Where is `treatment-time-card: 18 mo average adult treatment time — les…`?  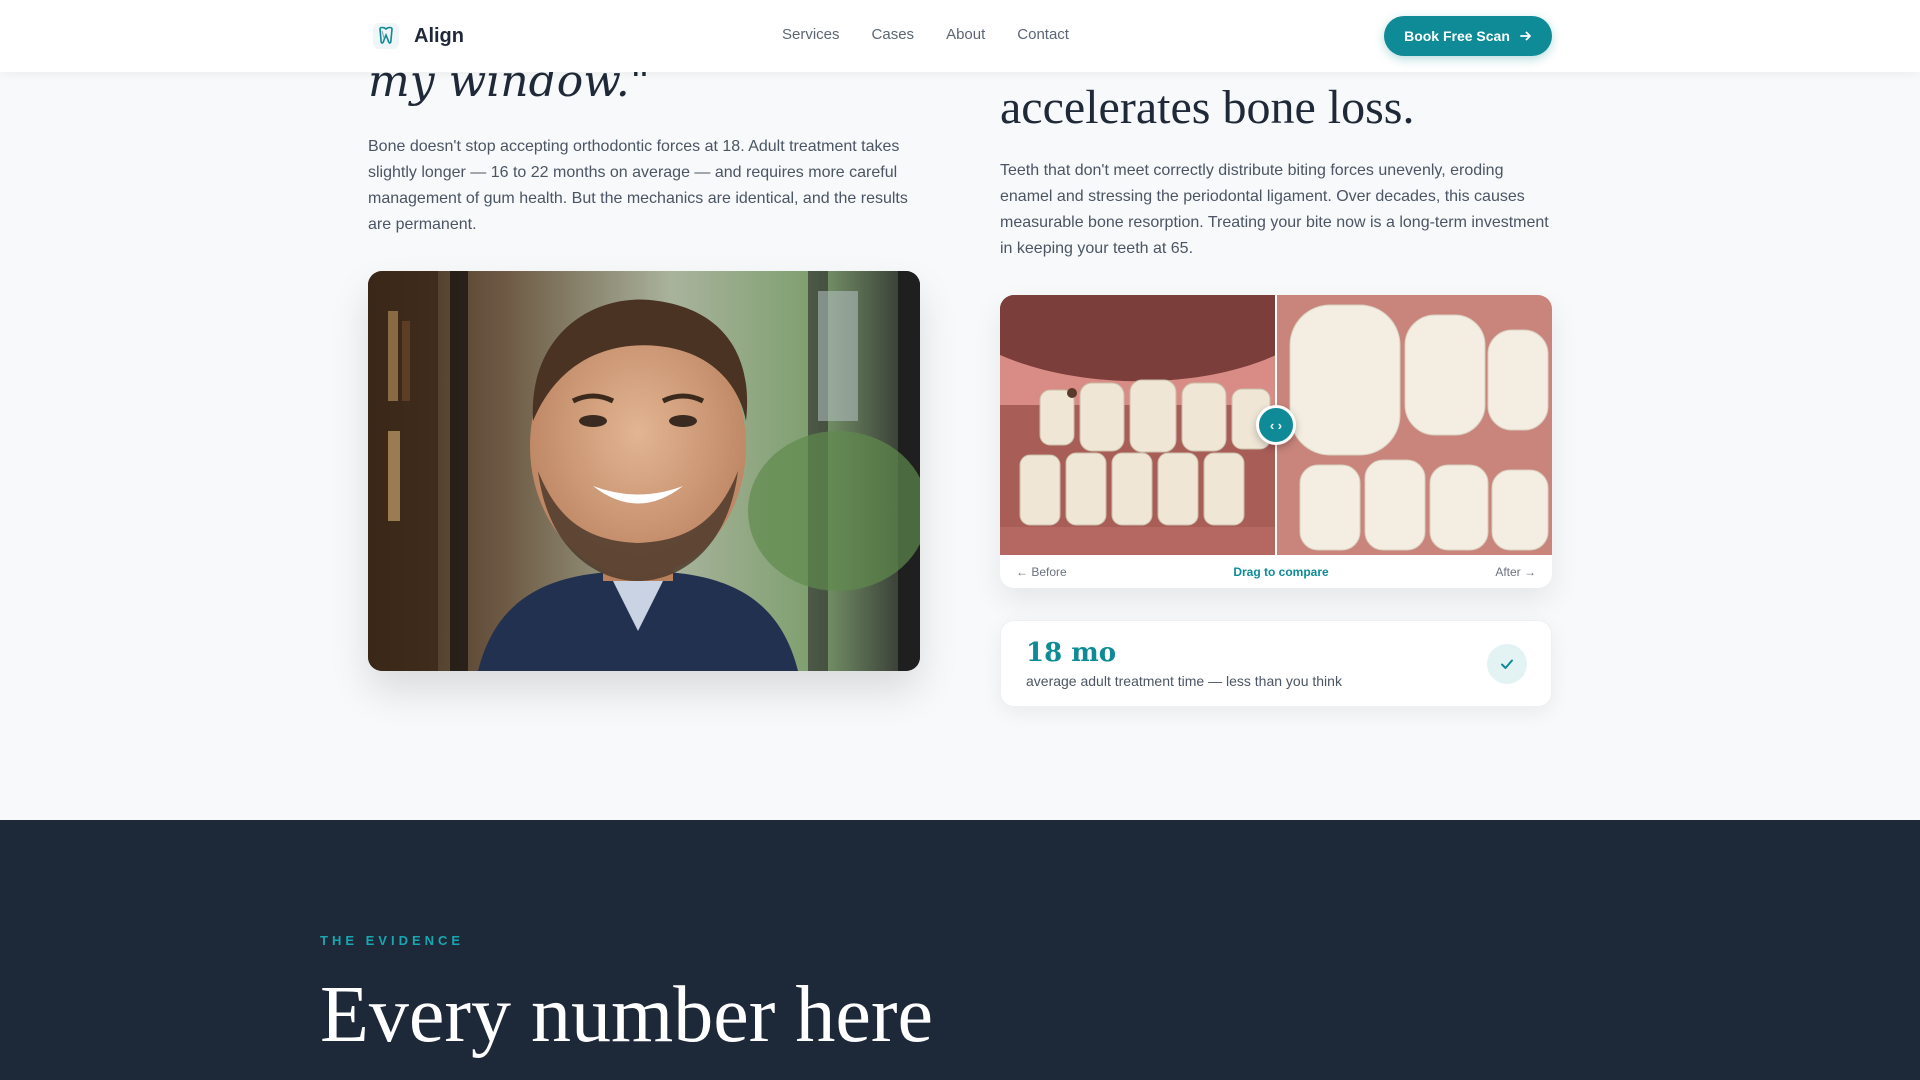
treatment-time-card: 18 mo average adult treatment time — les… is located at coordinates (1276, 663).